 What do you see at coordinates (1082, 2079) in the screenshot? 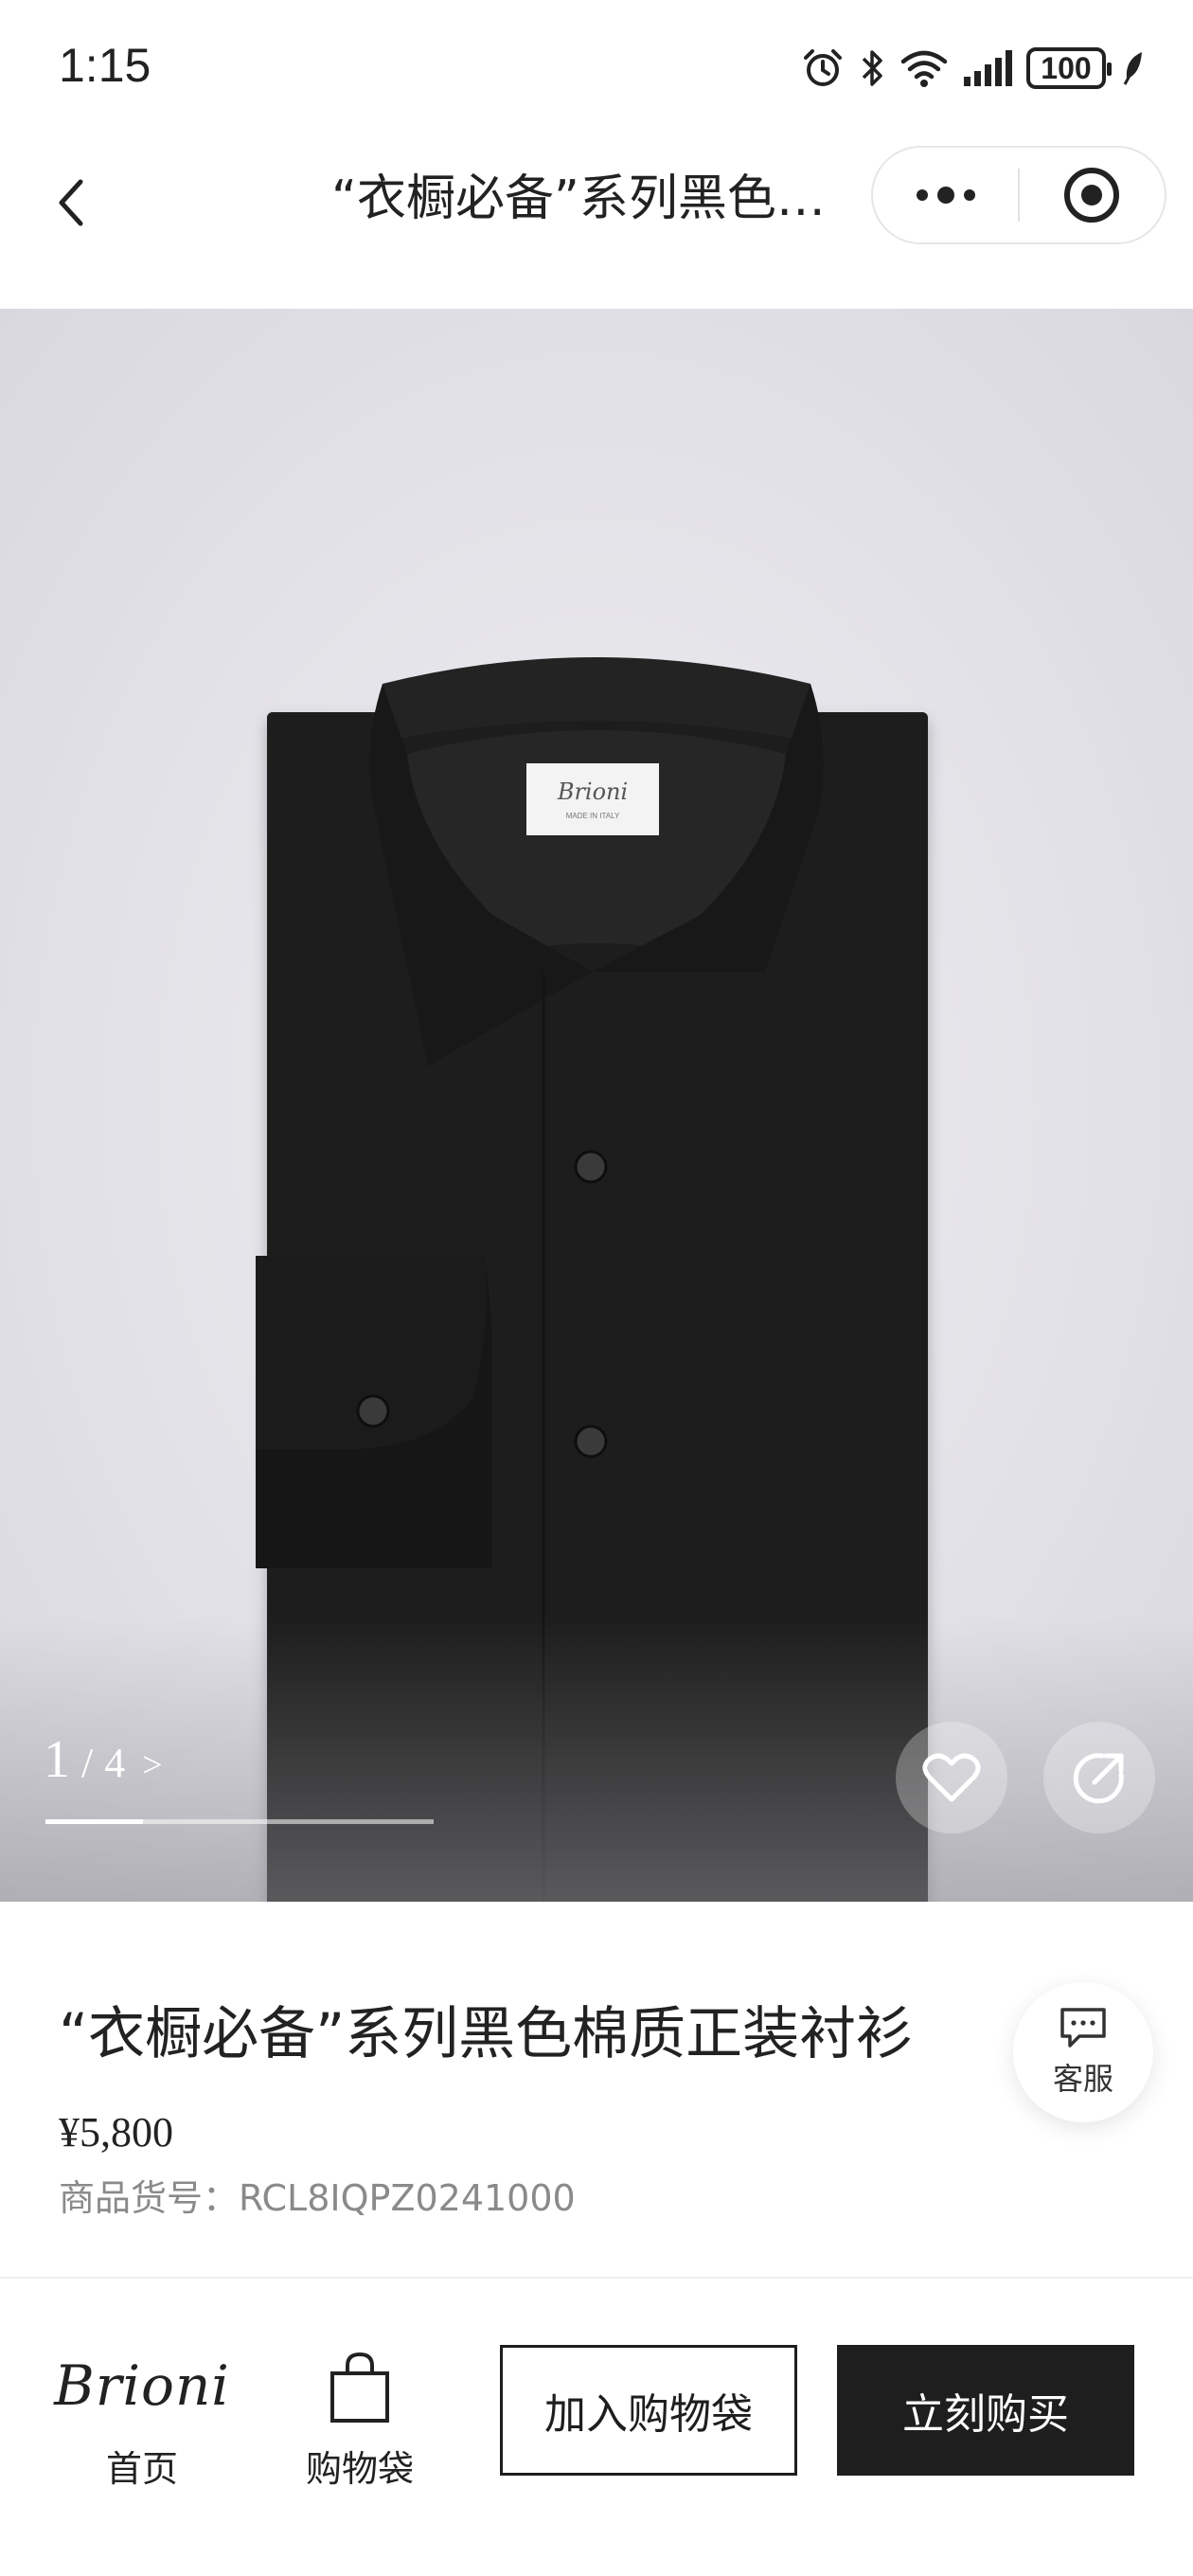
I see `customer-service-label: 客服` at bounding box center [1082, 2079].